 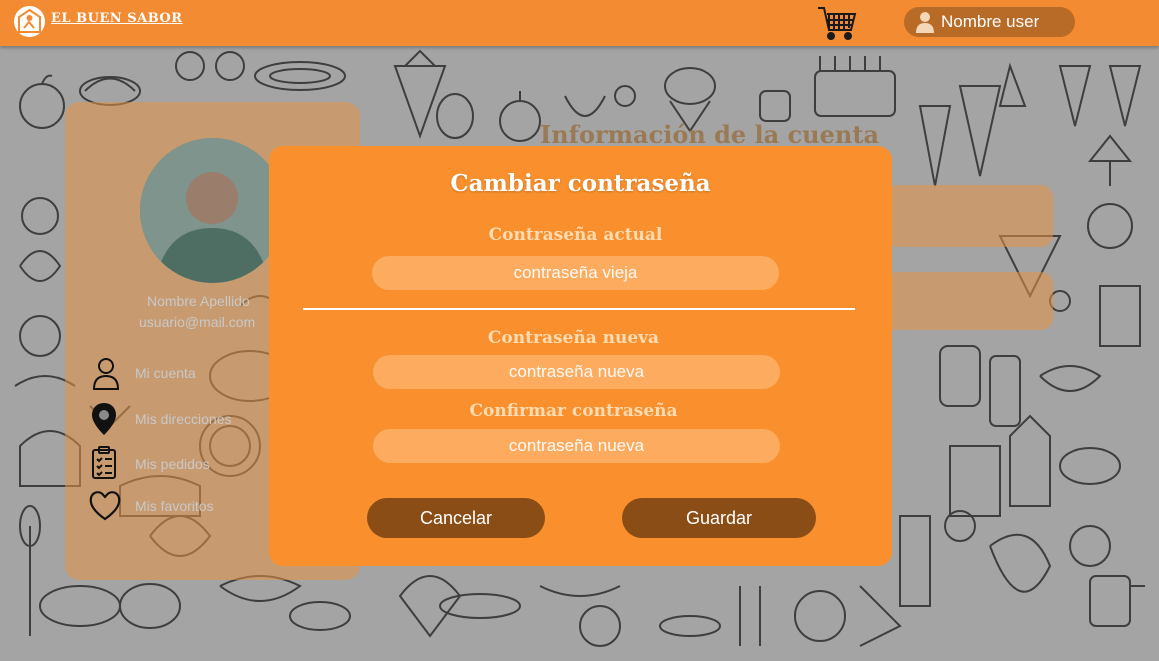 I want to click on sidebar-item-my-favorites: Mis favoritos, so click(x=188, y=508).